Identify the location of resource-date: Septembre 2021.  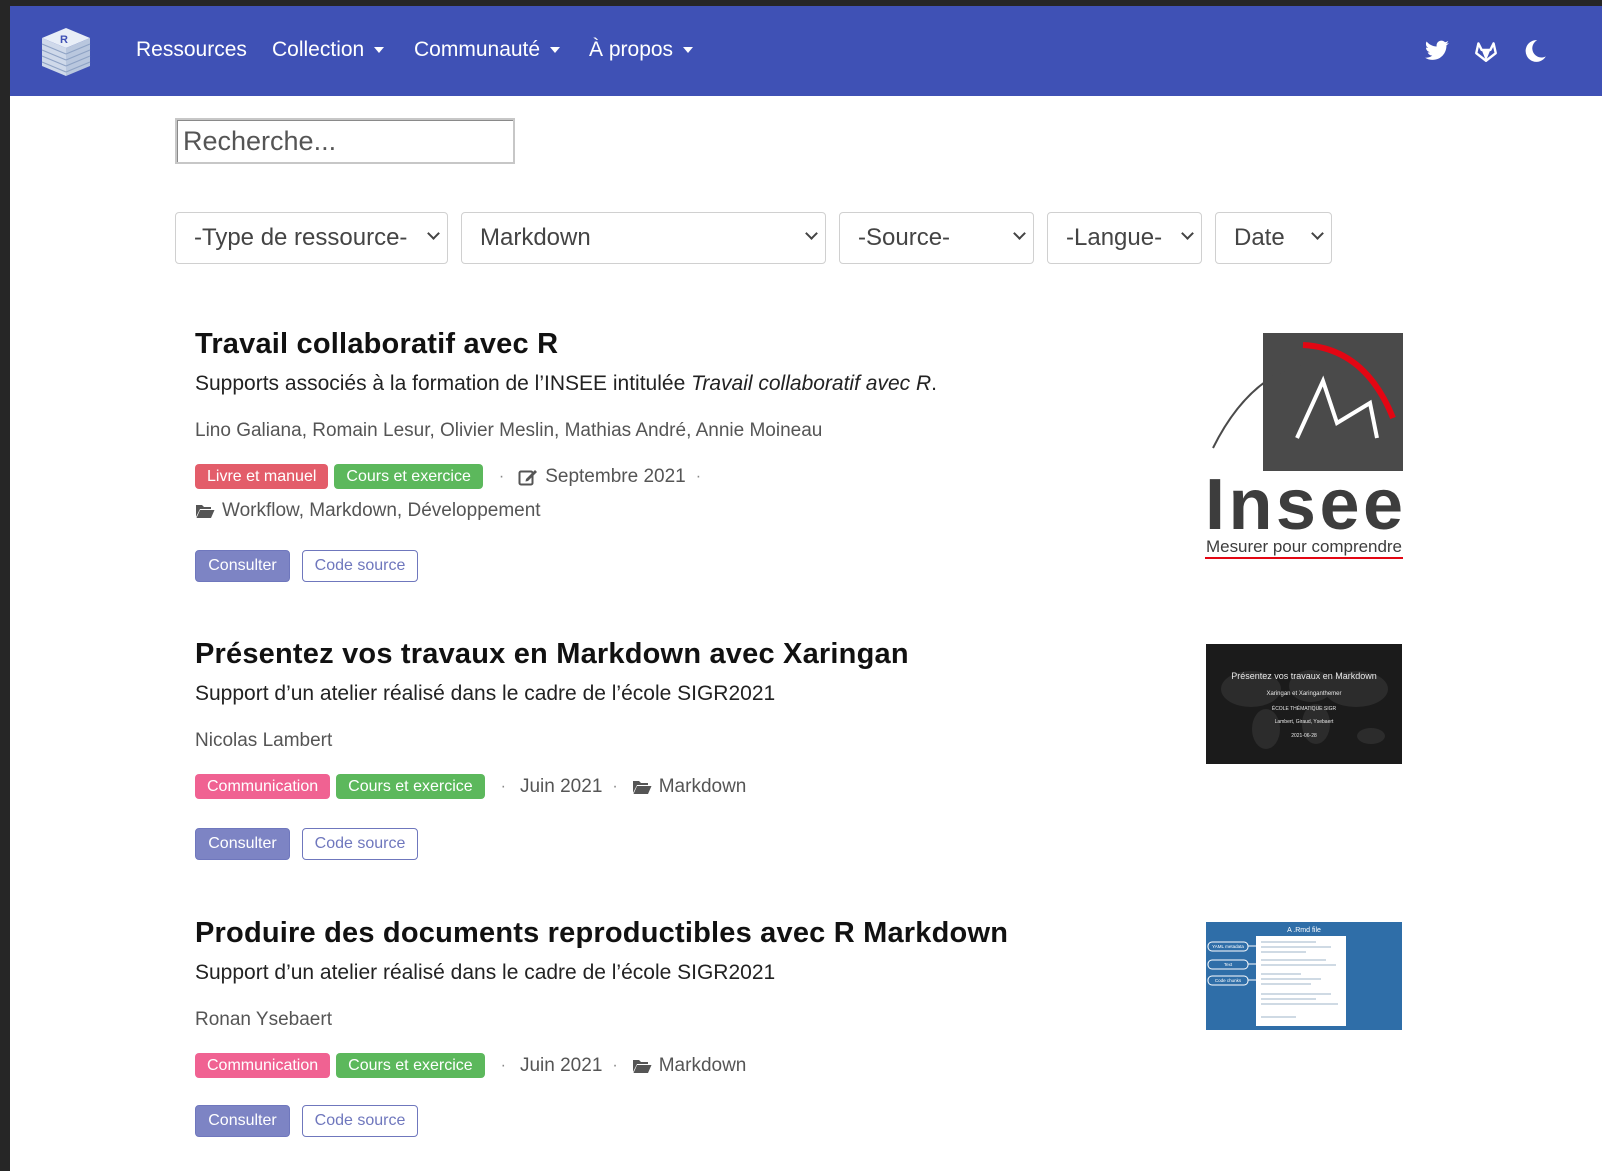
(602, 477).